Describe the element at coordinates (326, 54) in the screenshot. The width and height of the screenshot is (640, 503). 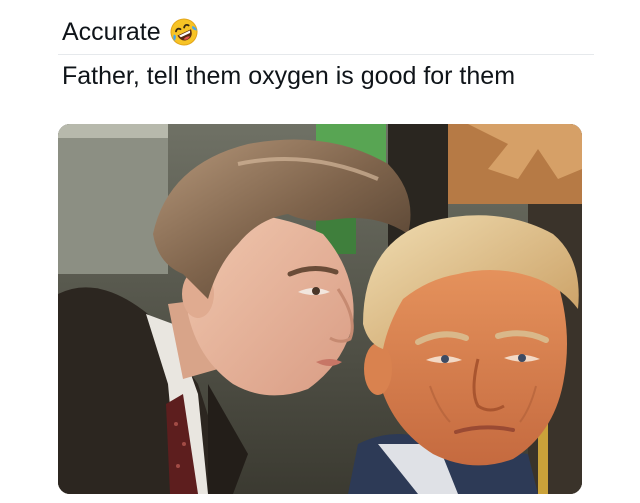
I see `header-divider` at that location.